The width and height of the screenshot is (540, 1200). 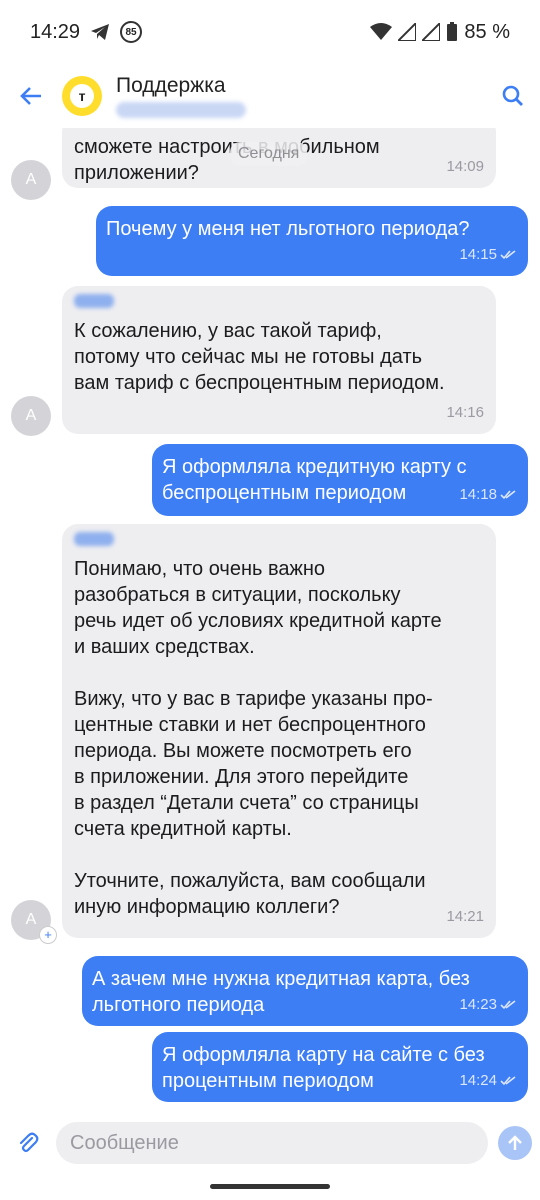 I want to click on home-indicator, so click(x=270, y=1186).